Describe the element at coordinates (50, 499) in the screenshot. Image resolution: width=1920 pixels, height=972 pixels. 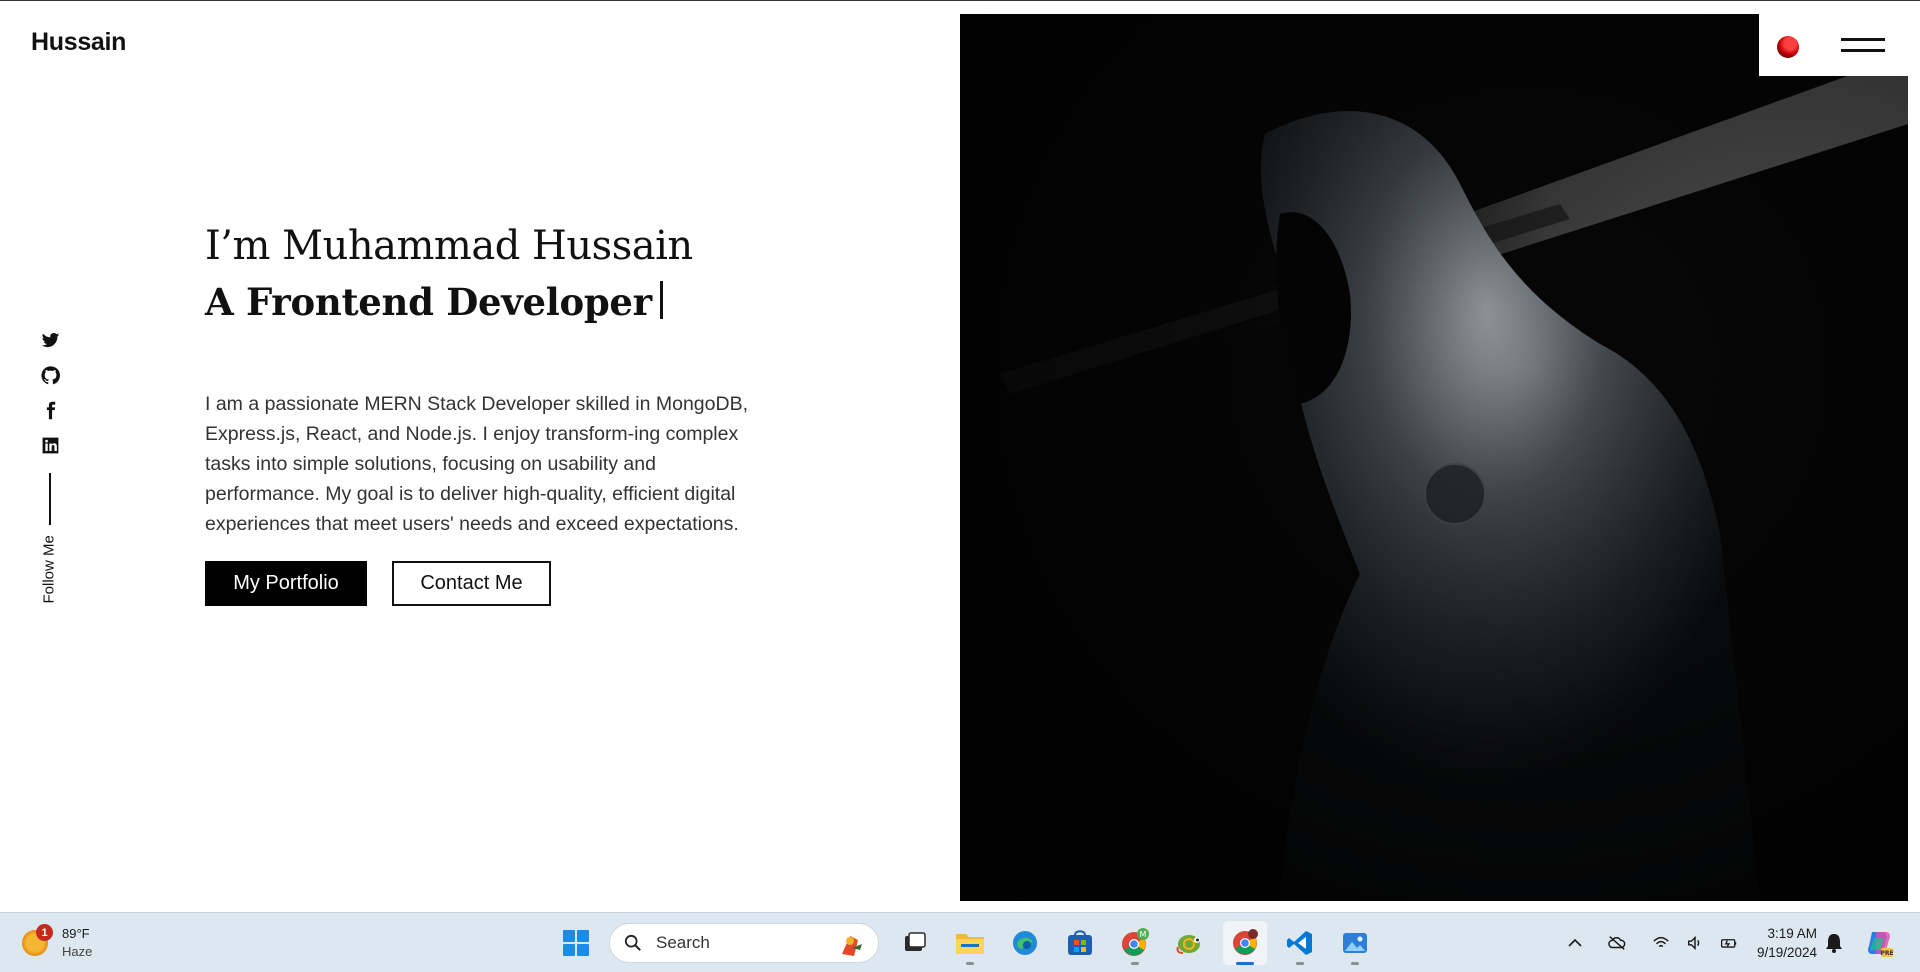
I see `social-divider-line` at that location.